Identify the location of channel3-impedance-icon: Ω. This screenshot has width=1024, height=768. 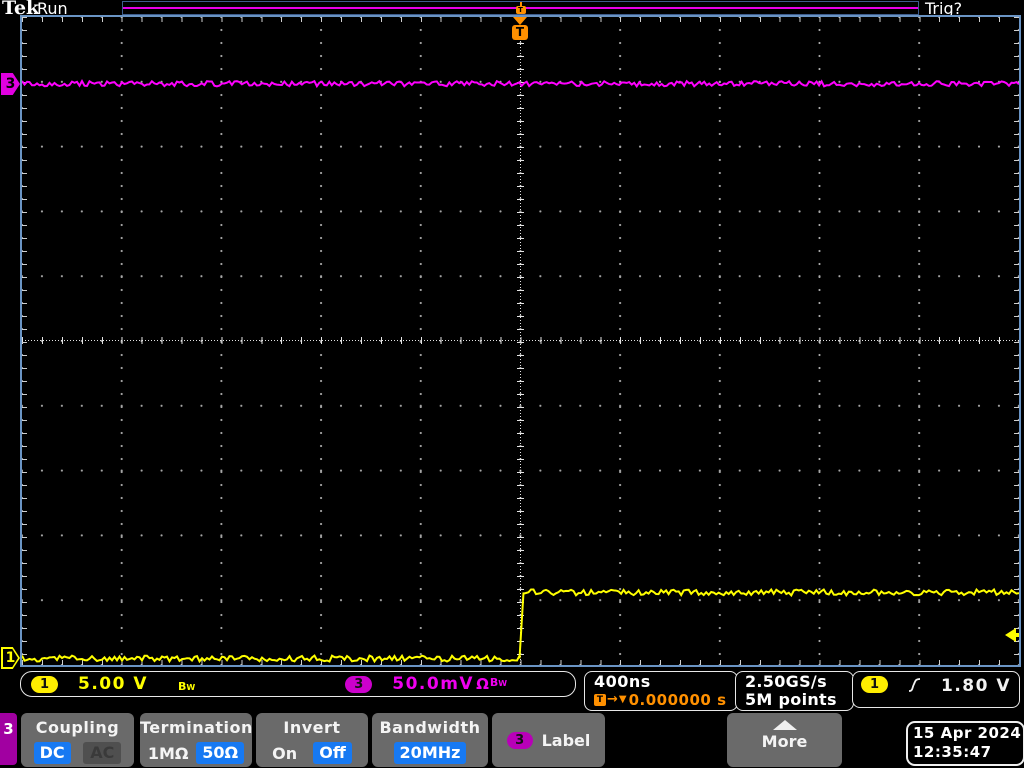
(482, 684).